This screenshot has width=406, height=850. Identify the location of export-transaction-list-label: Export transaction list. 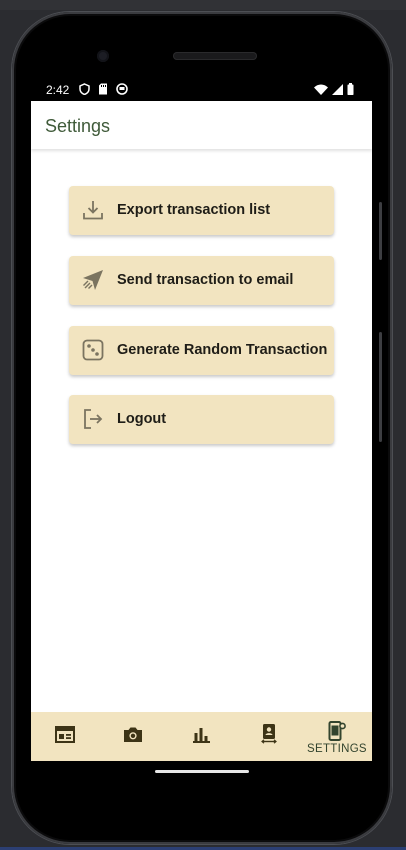
(194, 210).